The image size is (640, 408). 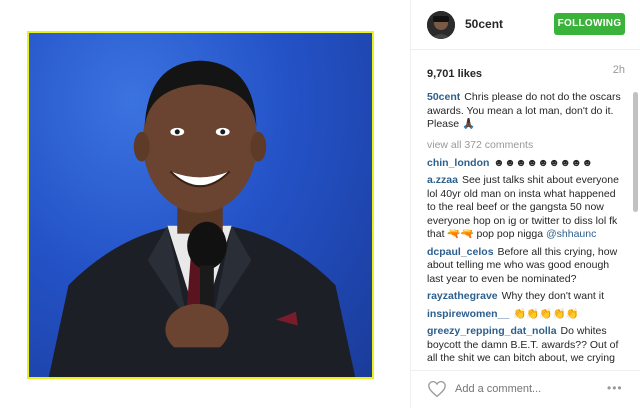 I want to click on comment-mention-link: @shhaunc, so click(x=571, y=234).